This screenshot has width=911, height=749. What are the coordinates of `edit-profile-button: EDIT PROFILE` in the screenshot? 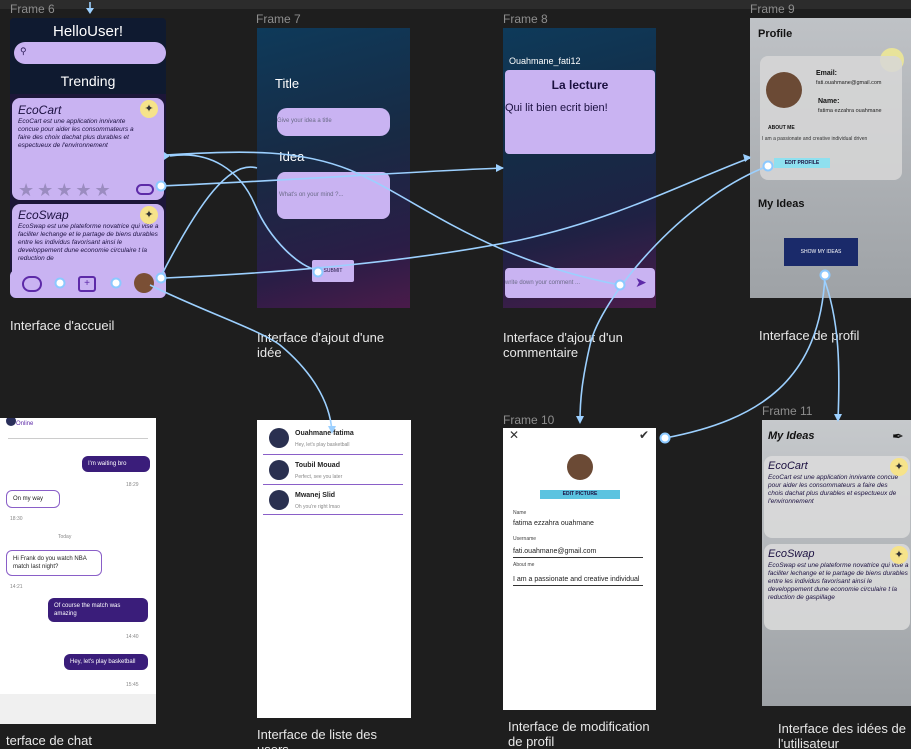 It's located at (802, 163).